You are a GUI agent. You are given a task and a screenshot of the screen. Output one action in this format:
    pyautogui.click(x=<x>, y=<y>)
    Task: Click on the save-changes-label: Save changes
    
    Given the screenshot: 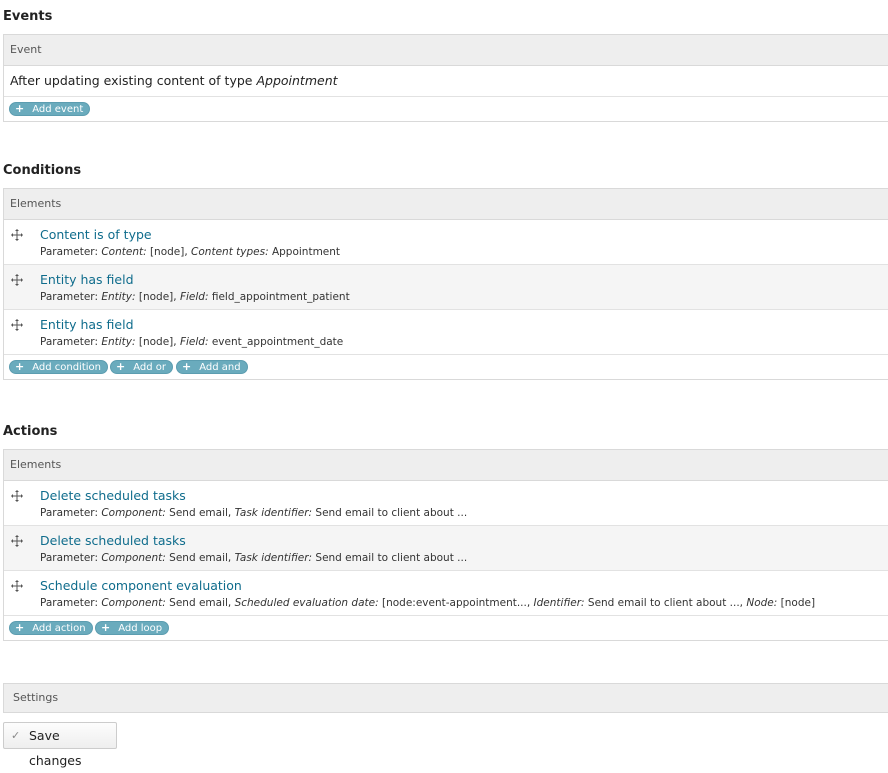 What is the action you would take?
    pyautogui.click(x=55, y=748)
    